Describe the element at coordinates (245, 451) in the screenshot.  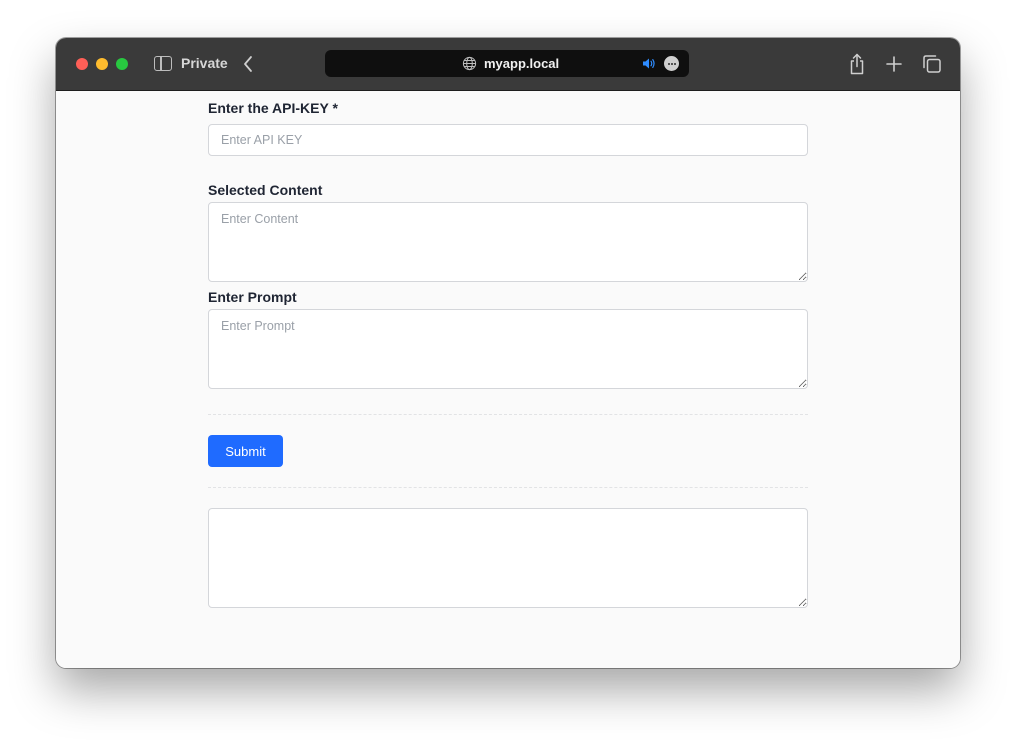
I see `submit-button: Submit` at that location.